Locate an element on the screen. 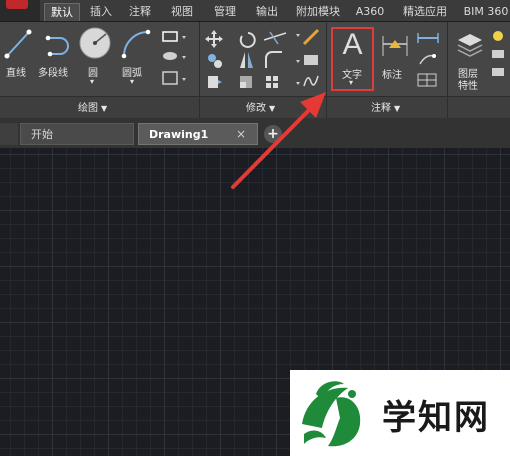 The width and height of the screenshot is (510, 456). watermark-logo is located at coordinates (331, 414).